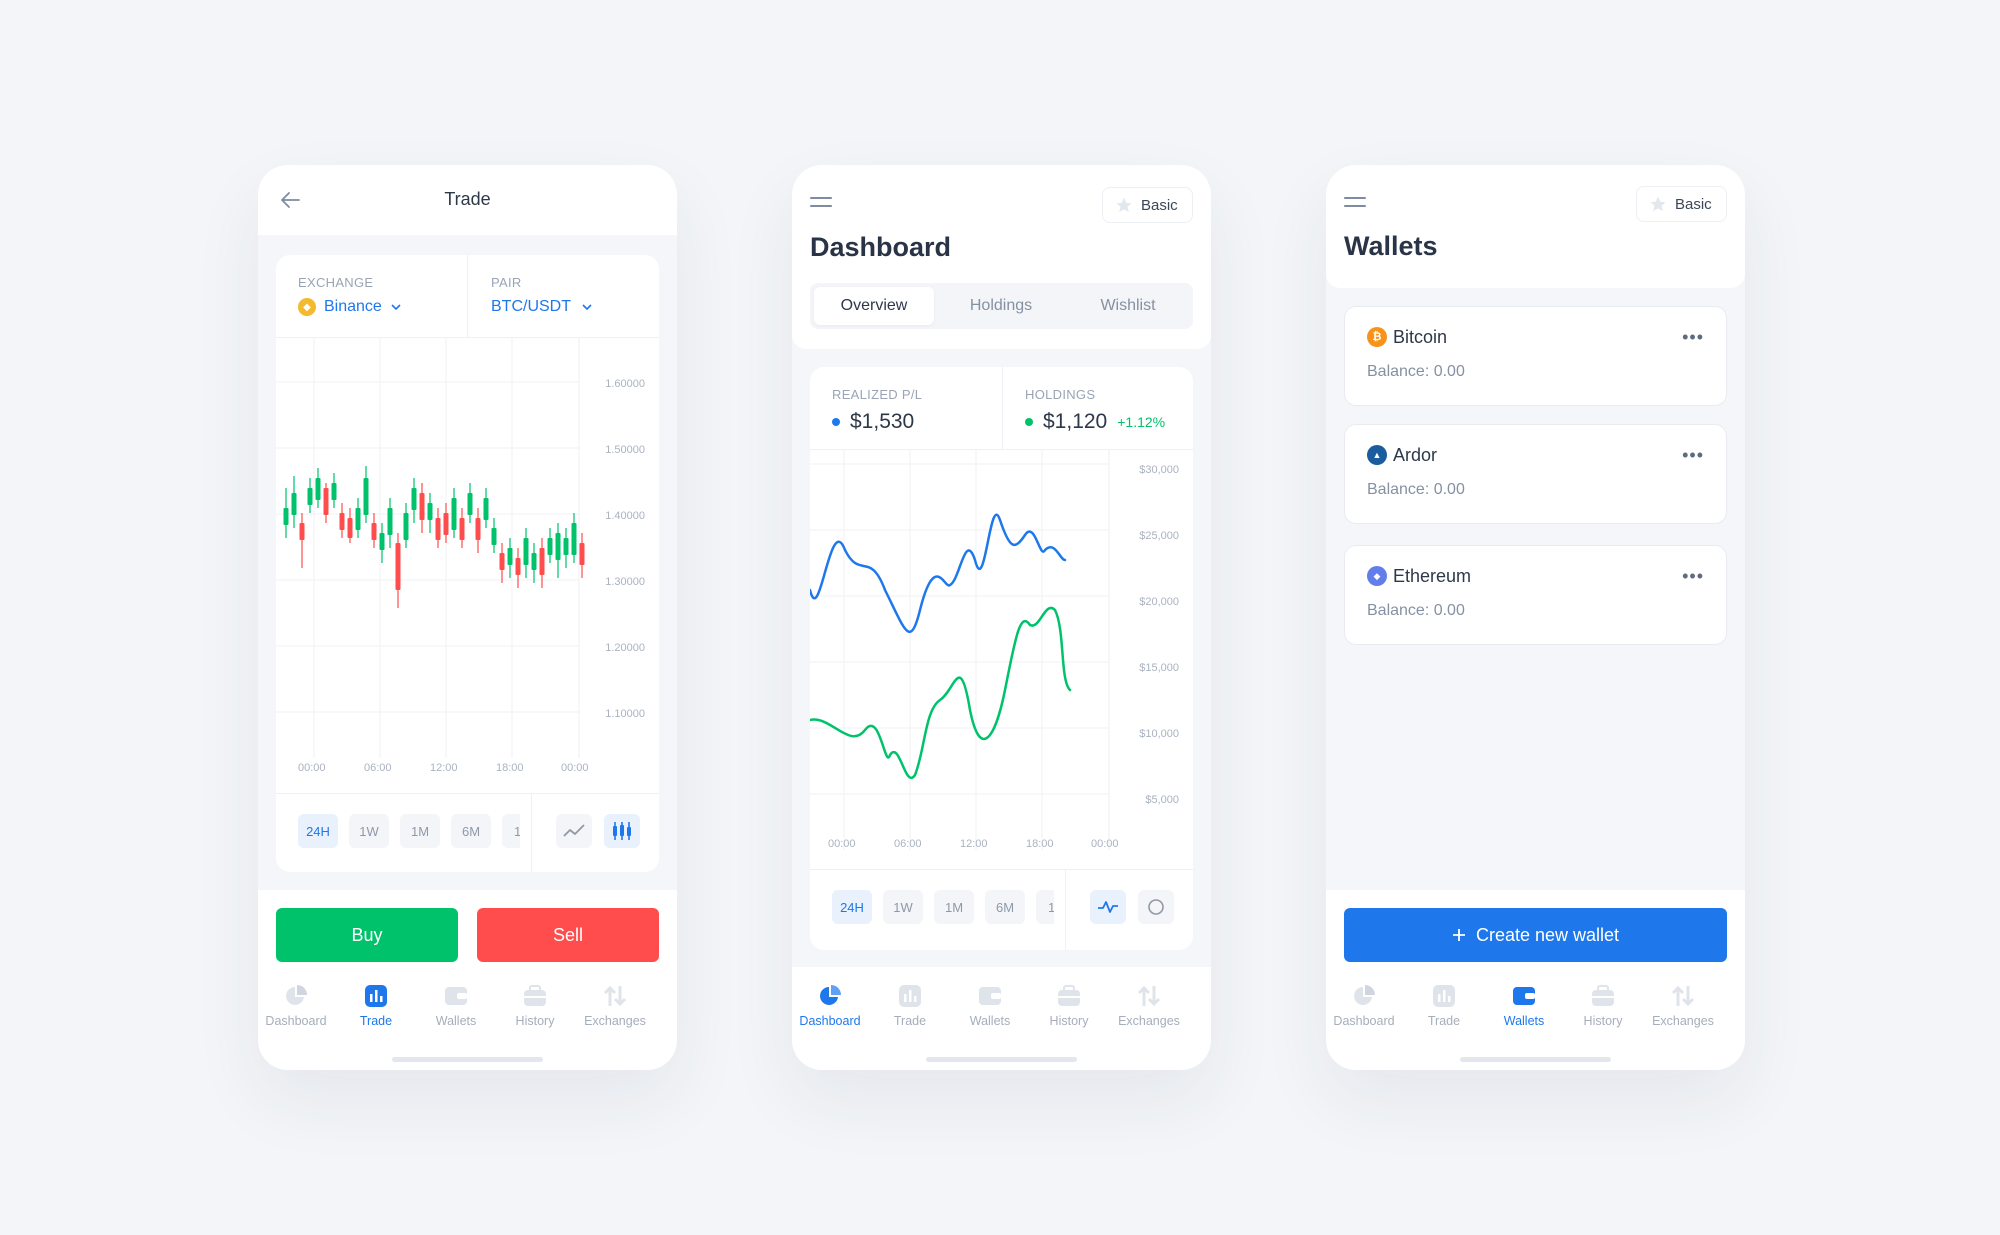  What do you see at coordinates (990, 996) in the screenshot?
I see `wallet-icon` at bounding box center [990, 996].